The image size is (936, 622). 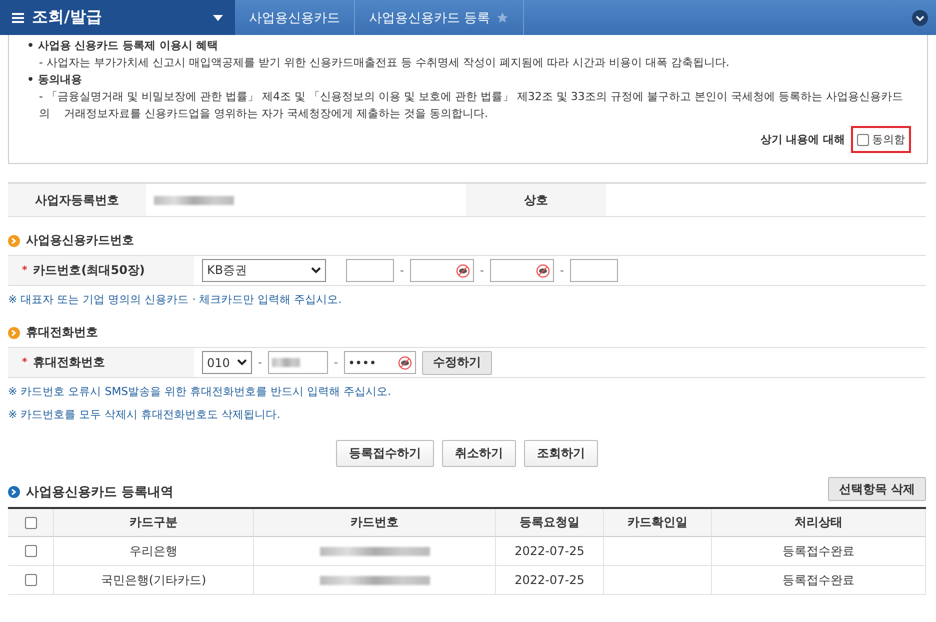 I want to click on favorite-star-icon, so click(x=503, y=17).